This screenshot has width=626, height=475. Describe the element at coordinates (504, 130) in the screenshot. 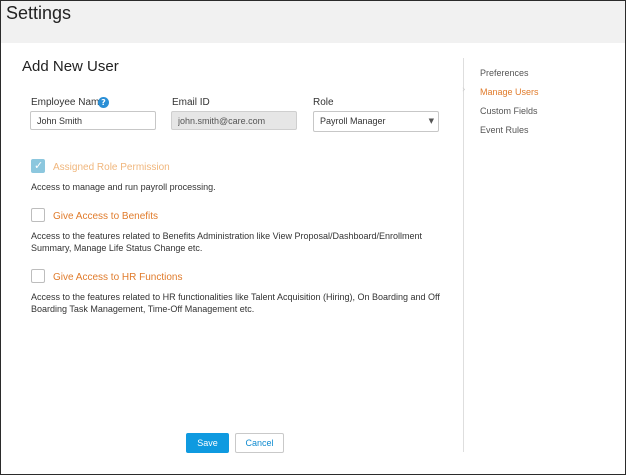

I see `sidebar-item-event-rules: Event Rules` at that location.